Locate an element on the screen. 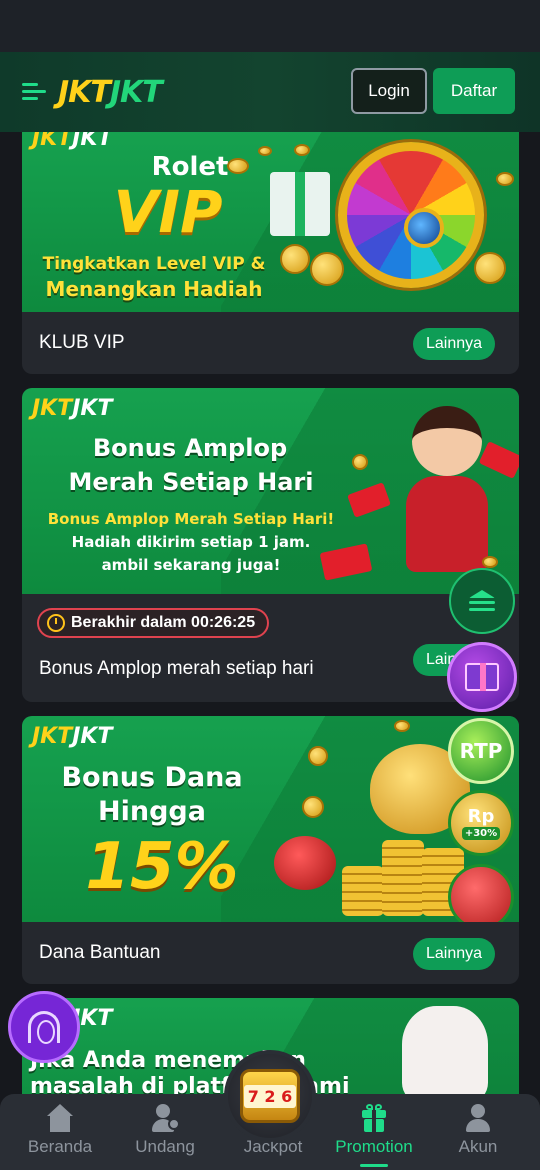 The image size is (540, 1170). nav-item-promotion: Promotion is located at coordinates (374, 1132).